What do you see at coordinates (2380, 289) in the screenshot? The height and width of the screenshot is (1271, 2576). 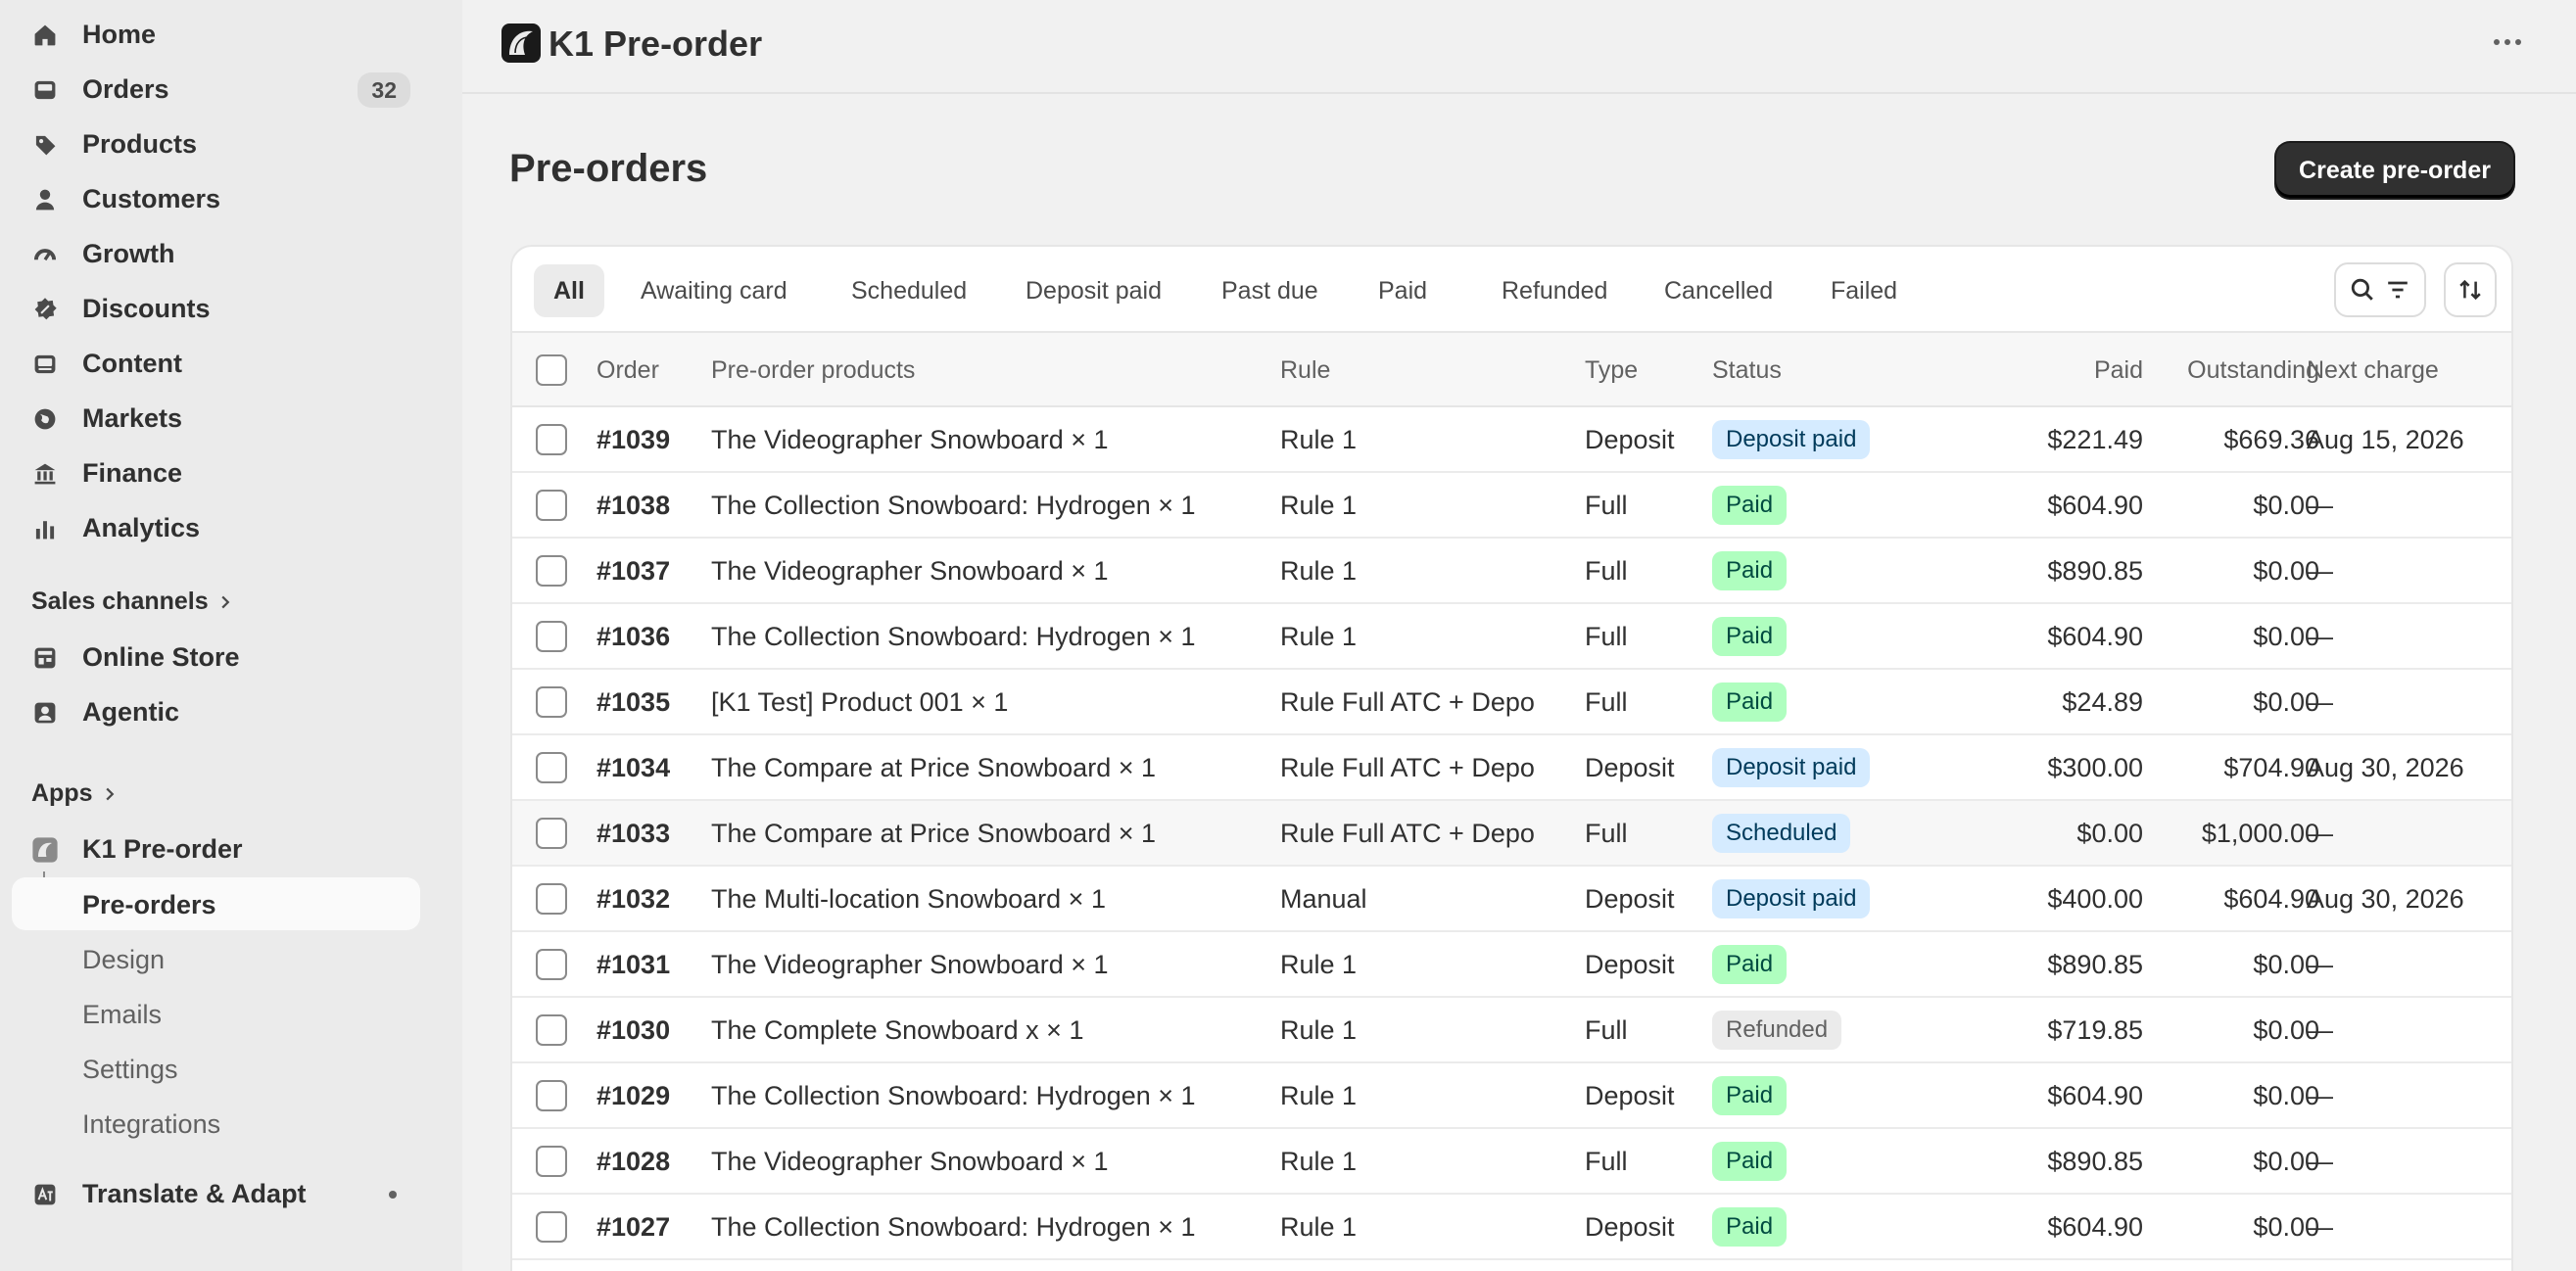 I see `search-filter-button` at bounding box center [2380, 289].